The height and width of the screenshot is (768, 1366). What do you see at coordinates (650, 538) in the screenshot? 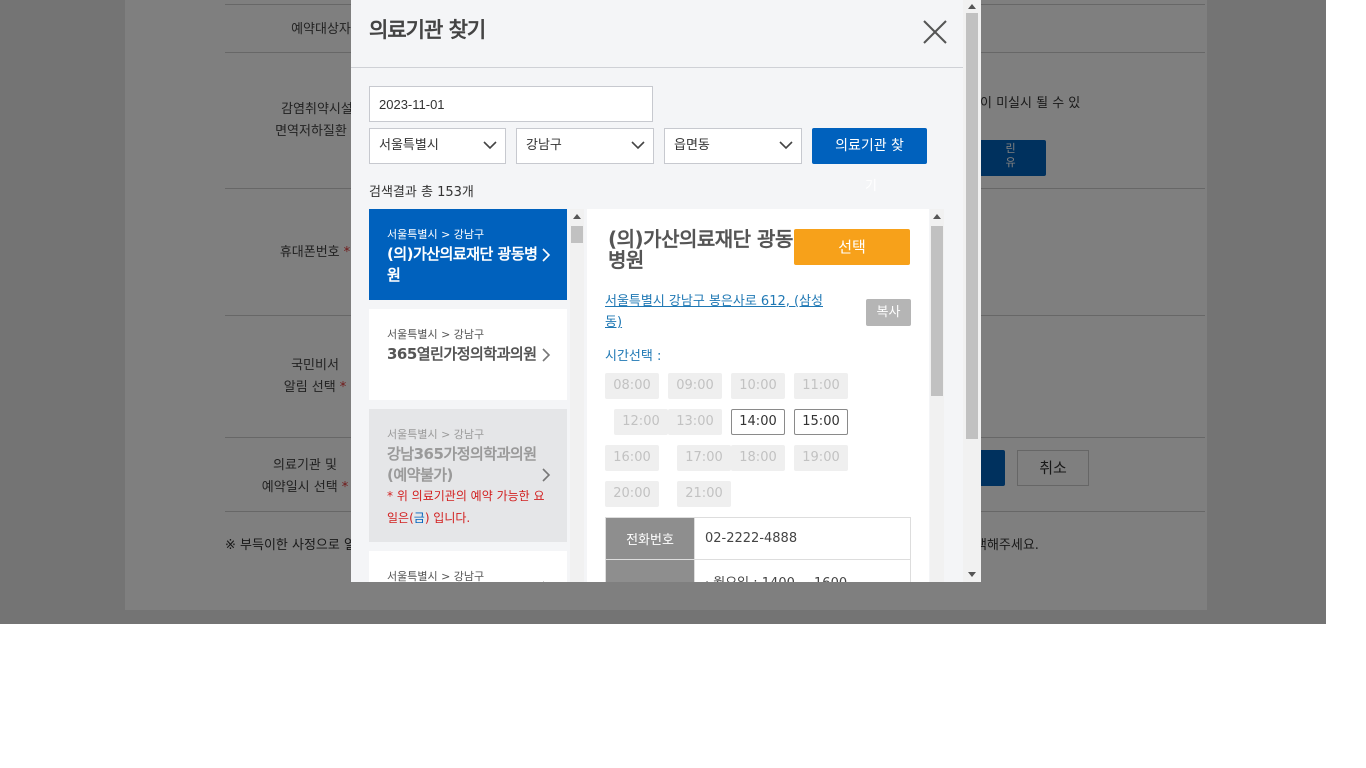
I see `phone-label: 전화번호` at bounding box center [650, 538].